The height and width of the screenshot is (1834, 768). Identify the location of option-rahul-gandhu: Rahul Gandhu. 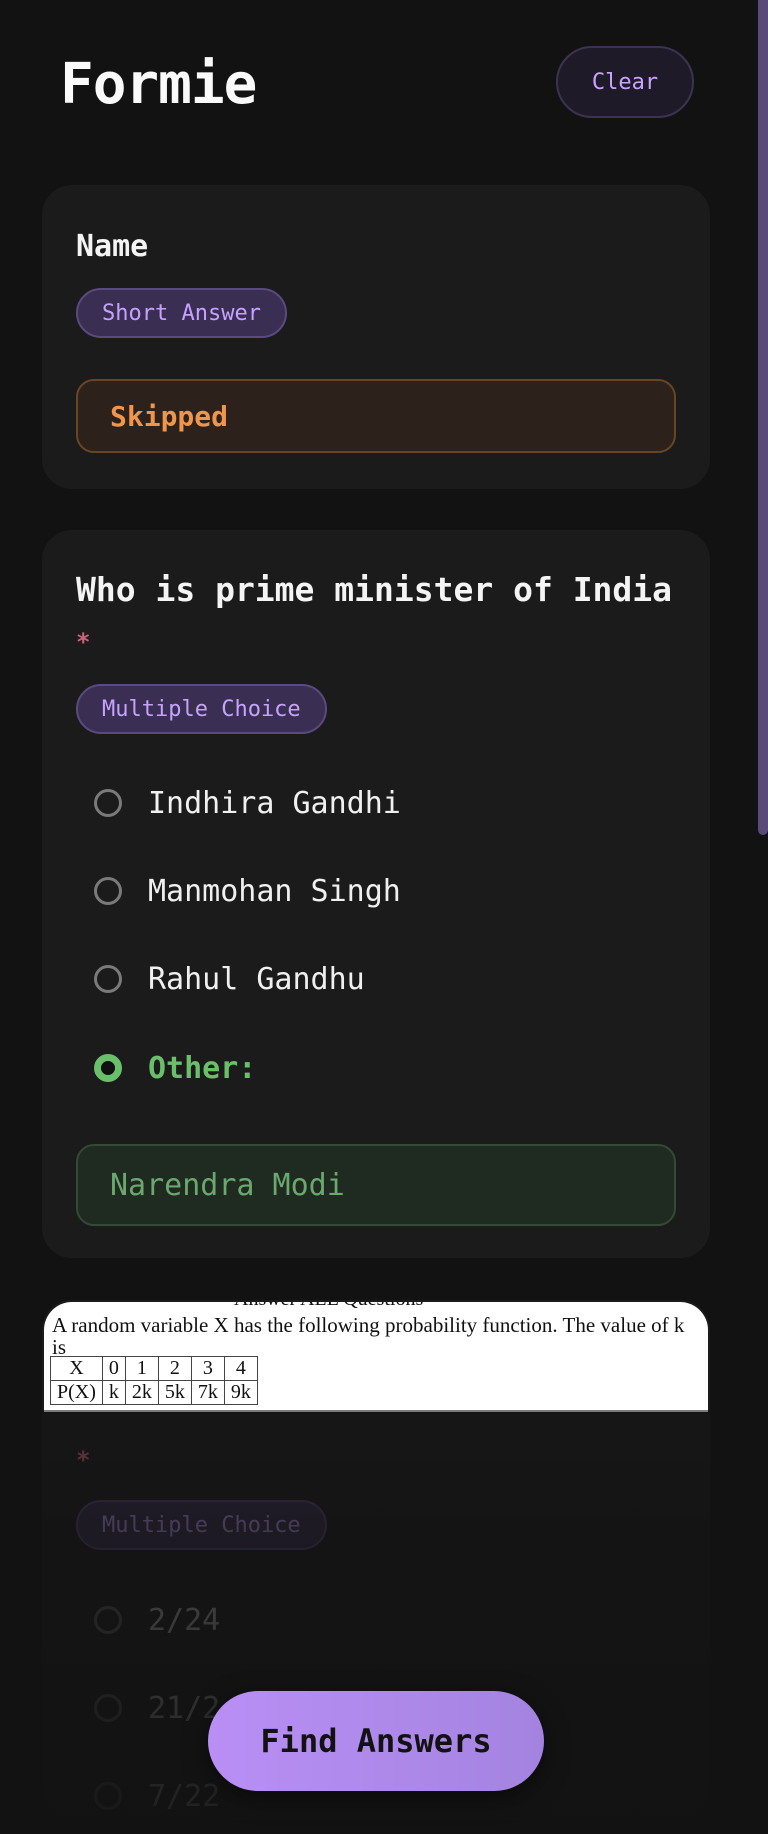
(229, 979).